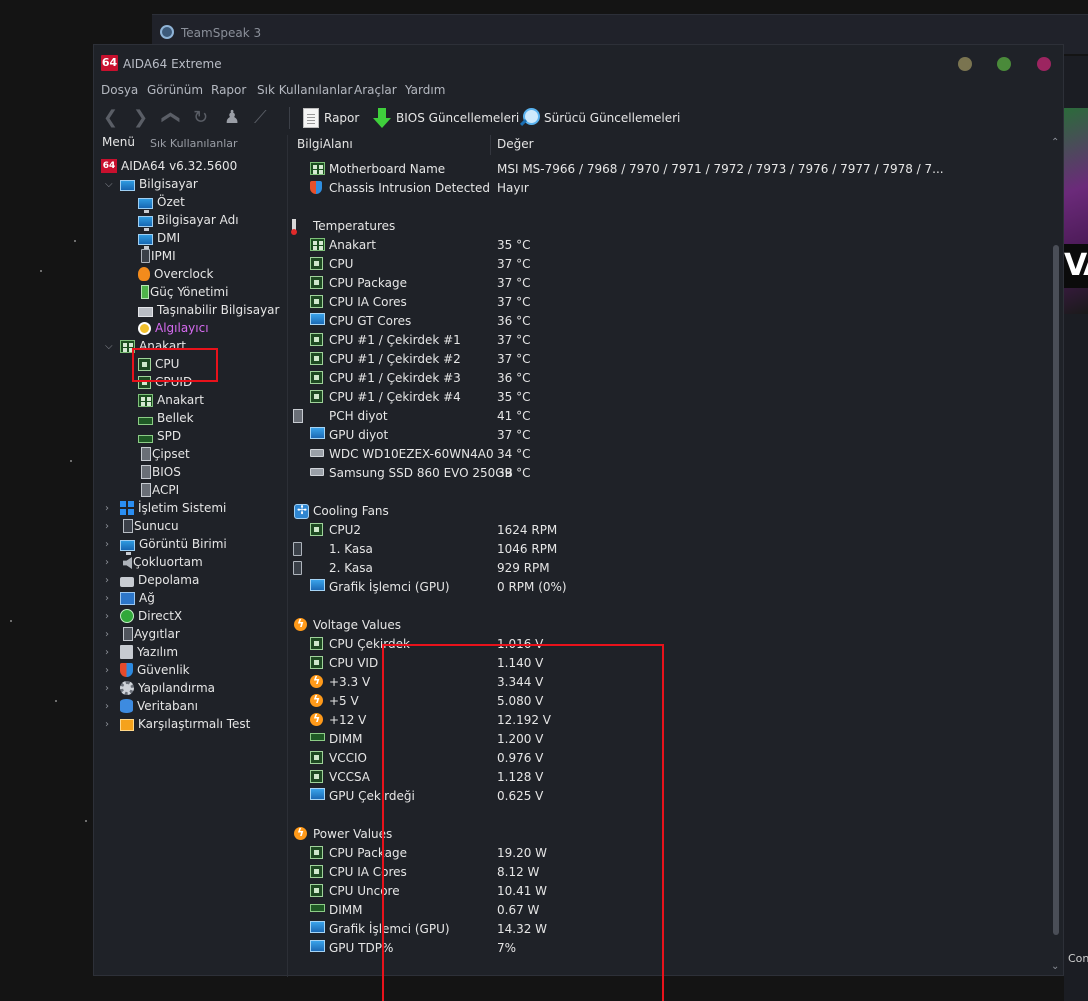 This screenshot has width=1088, height=1001. I want to click on tree-item-ozet: Özet, so click(161, 203).